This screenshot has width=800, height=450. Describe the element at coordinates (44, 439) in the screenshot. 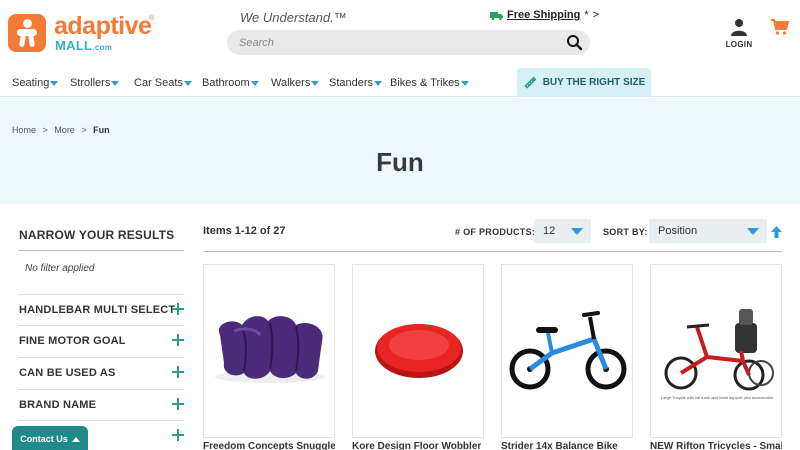

I see `contact-us-label: Contact Us` at that location.